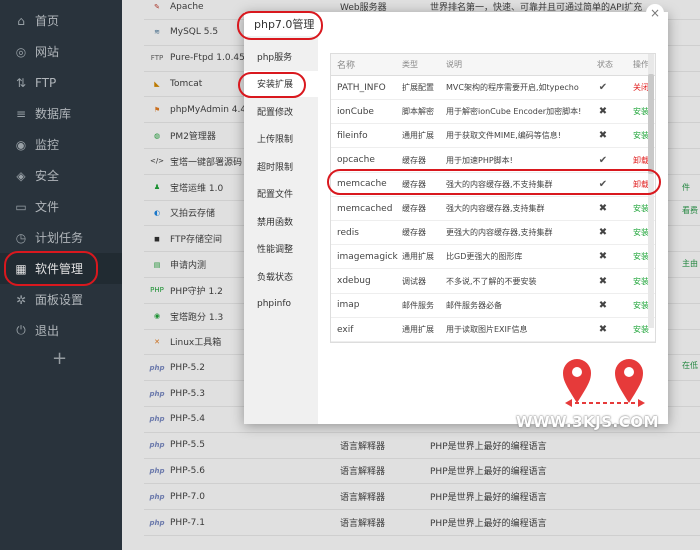 This screenshot has height=550, width=700. Describe the element at coordinates (474, 305) in the screenshot. I see `extension-desc: 邮件服务器必备` at that location.